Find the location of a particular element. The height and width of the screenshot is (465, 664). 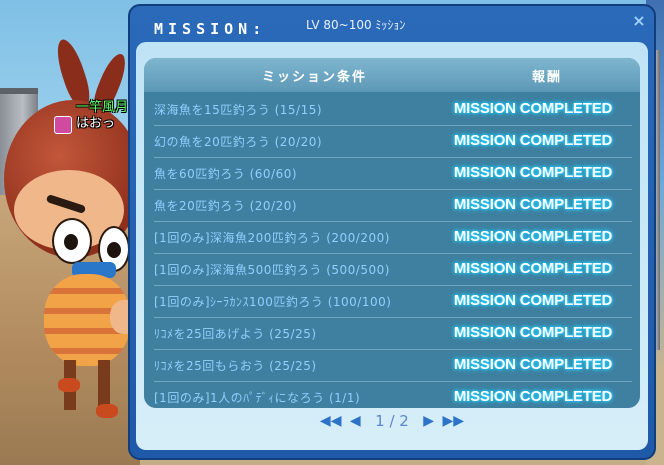

table-row: ﾘｺﾒを25回もらおう (25/25) MISSION COMPLETED is located at coordinates (393, 366).